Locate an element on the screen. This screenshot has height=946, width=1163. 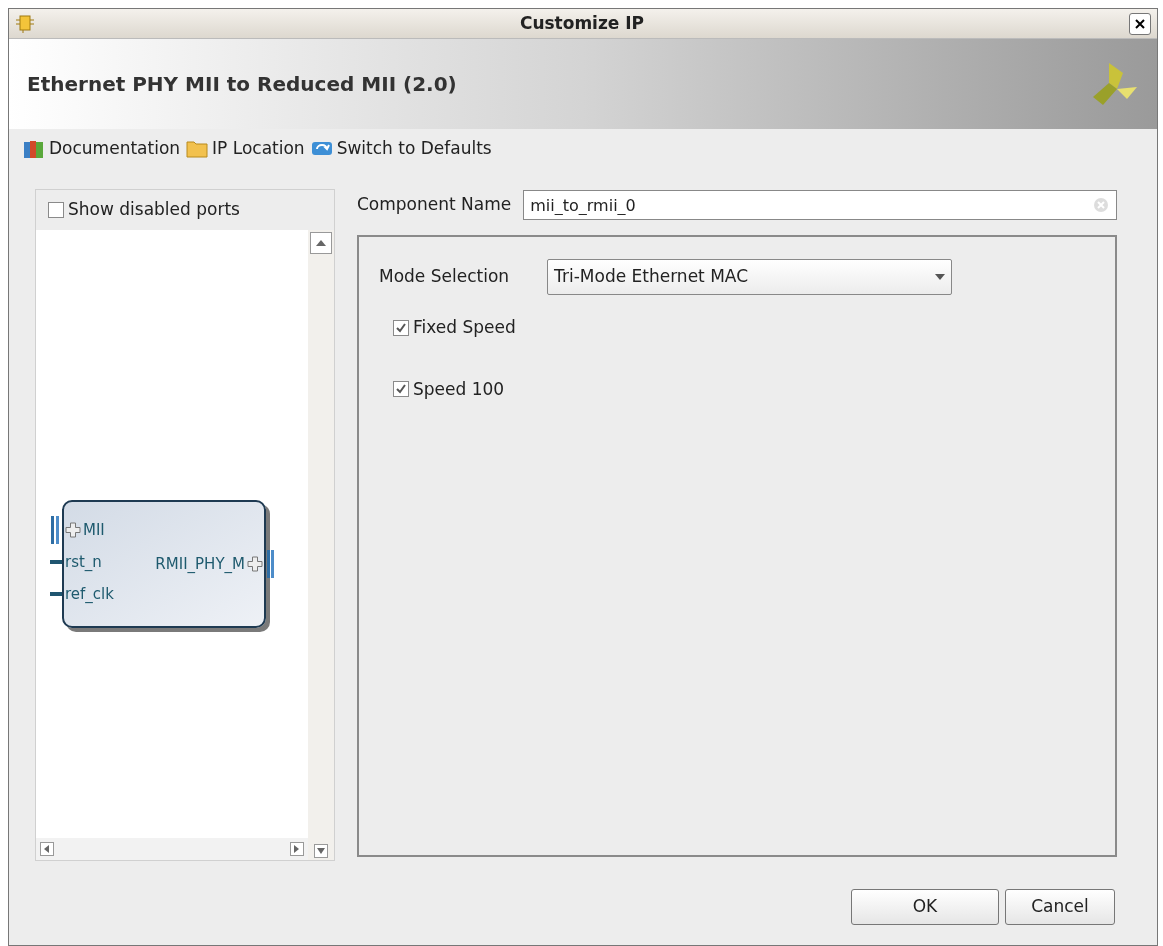
up-arrow-icon is located at coordinates (321, 243).